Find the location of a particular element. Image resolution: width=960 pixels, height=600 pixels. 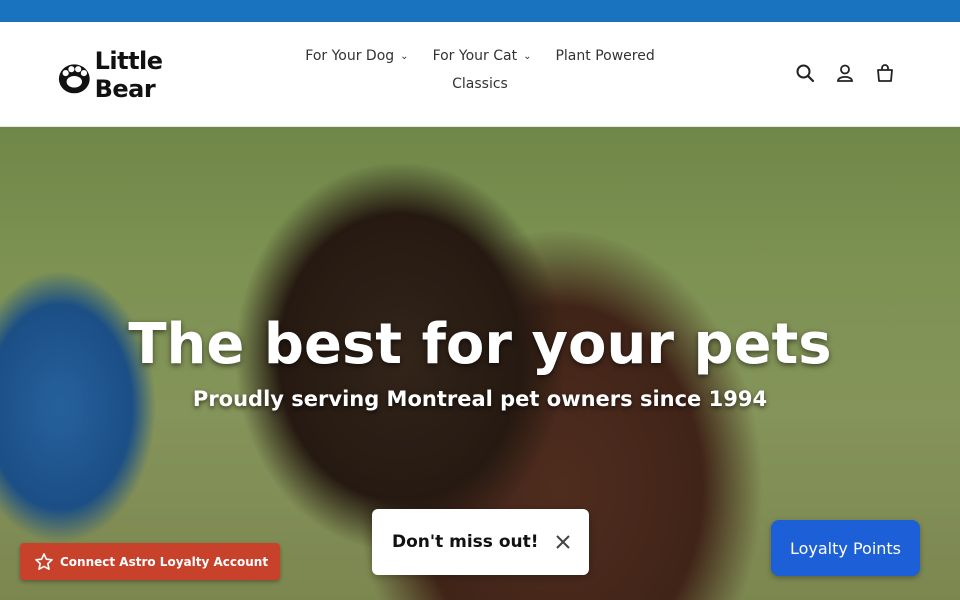

nav-item-label: For Your Dog is located at coordinates (350, 56).